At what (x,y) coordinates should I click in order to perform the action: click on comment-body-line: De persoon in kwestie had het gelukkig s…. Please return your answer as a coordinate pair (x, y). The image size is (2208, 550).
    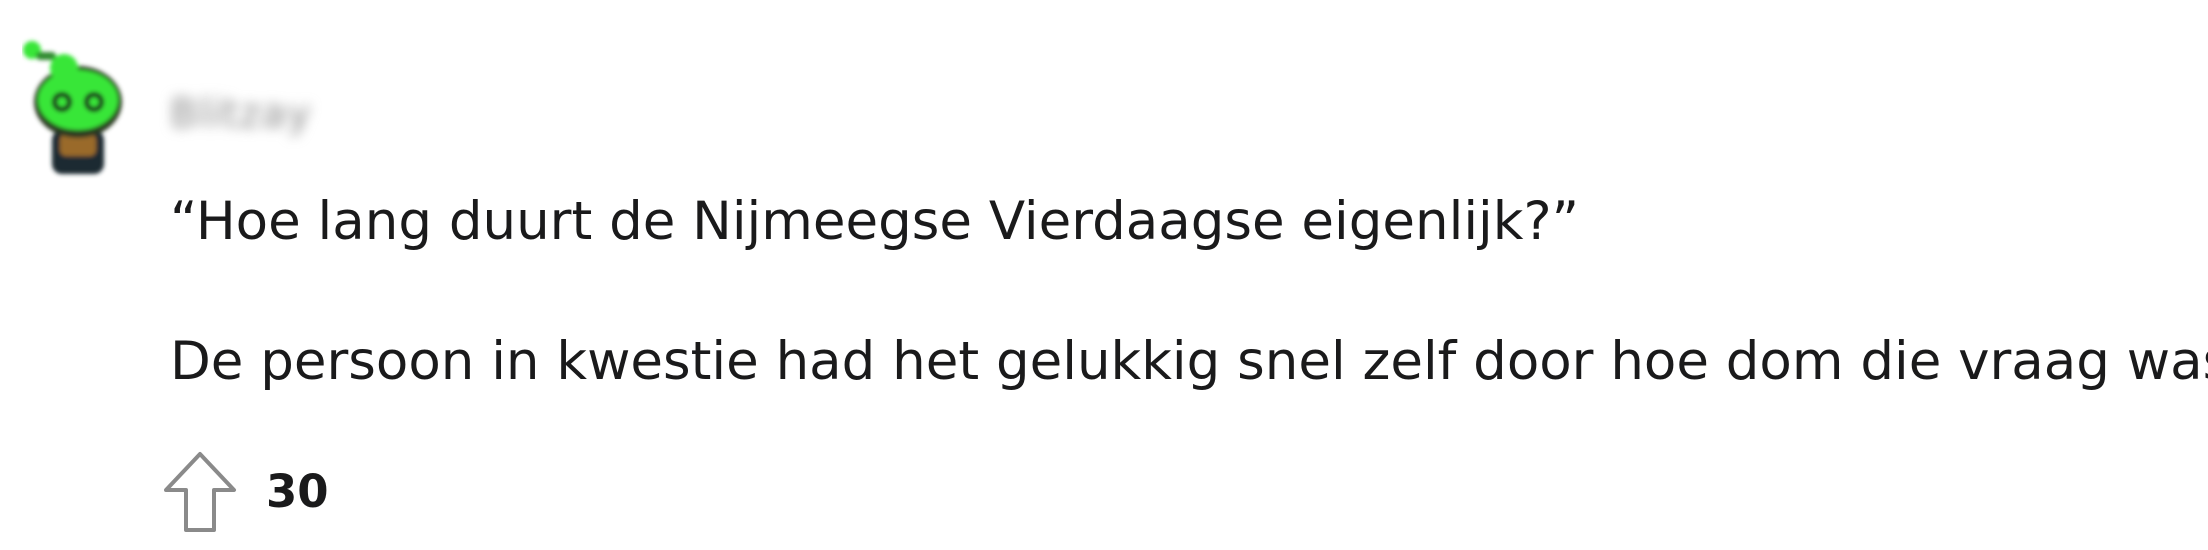
    Looking at the image, I should click on (1189, 361).